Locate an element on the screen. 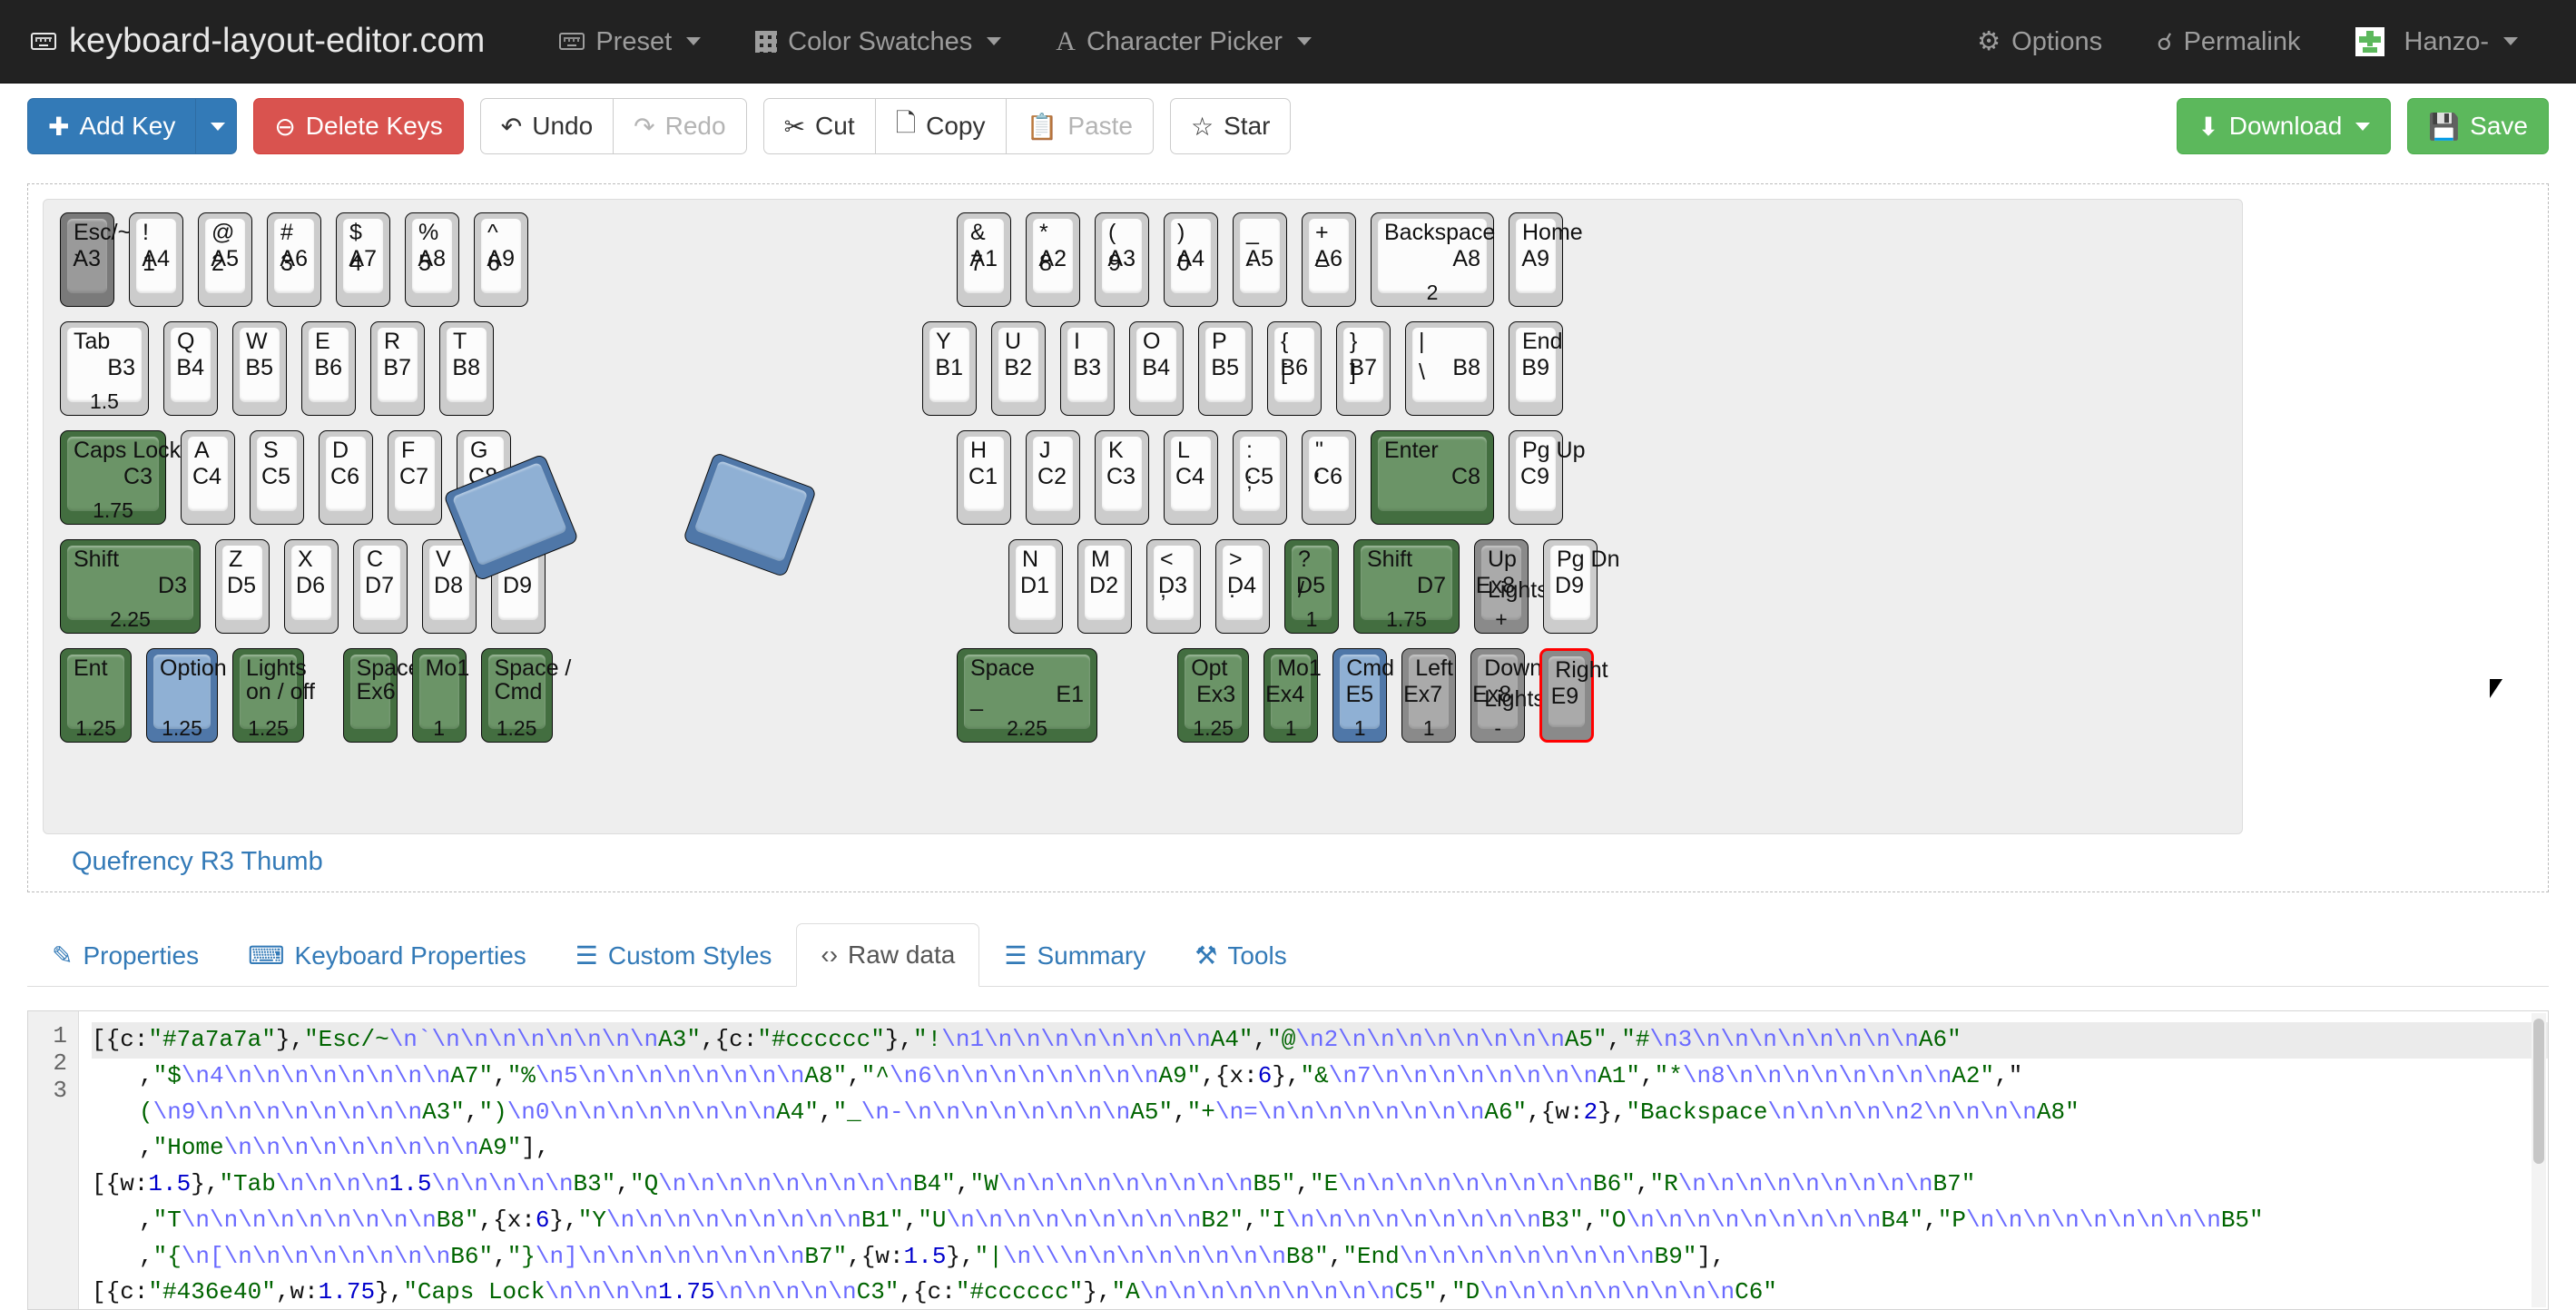  tab-properties: ✎ Properties is located at coordinates (125, 955).